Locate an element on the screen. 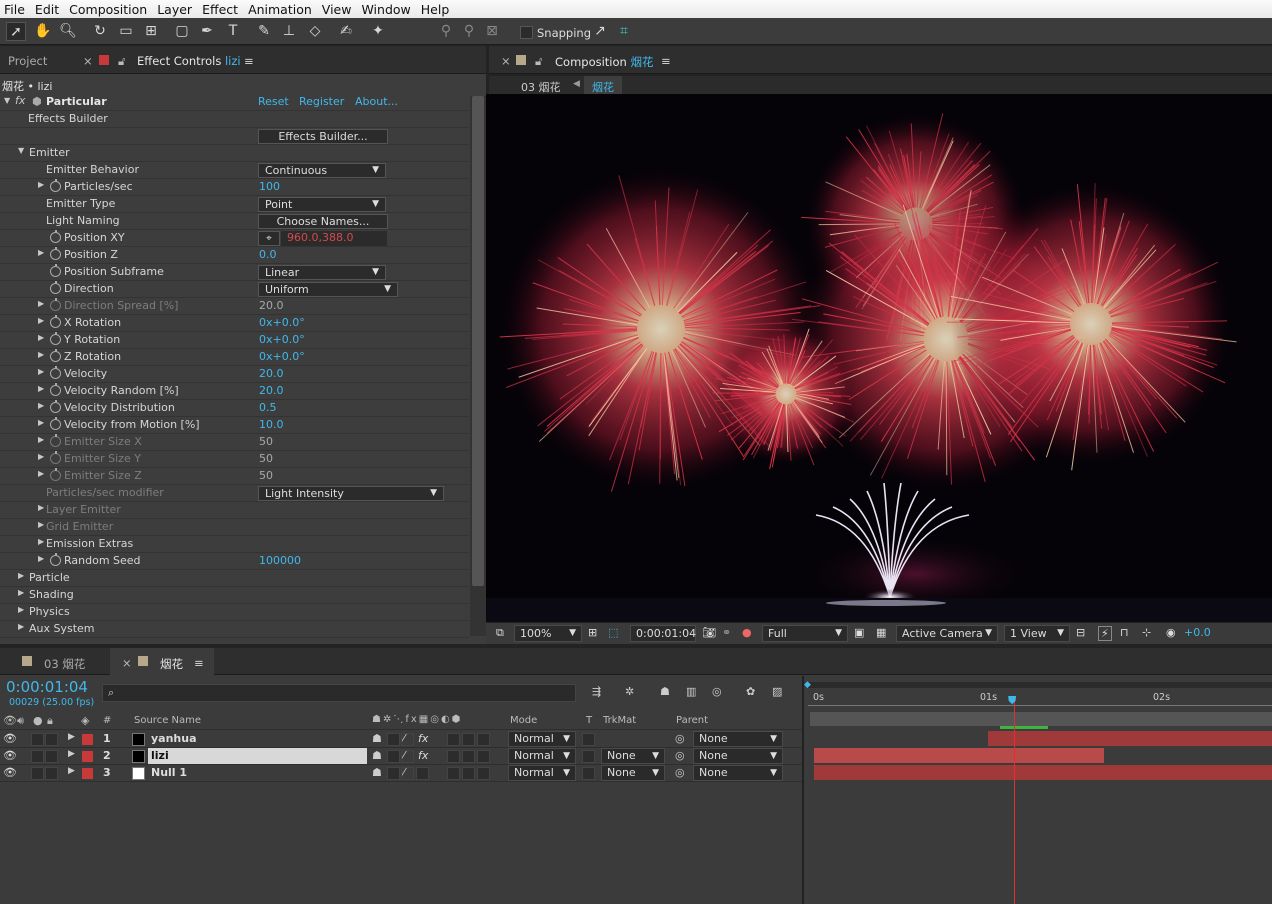  reset-link: Reset is located at coordinates (273, 101).